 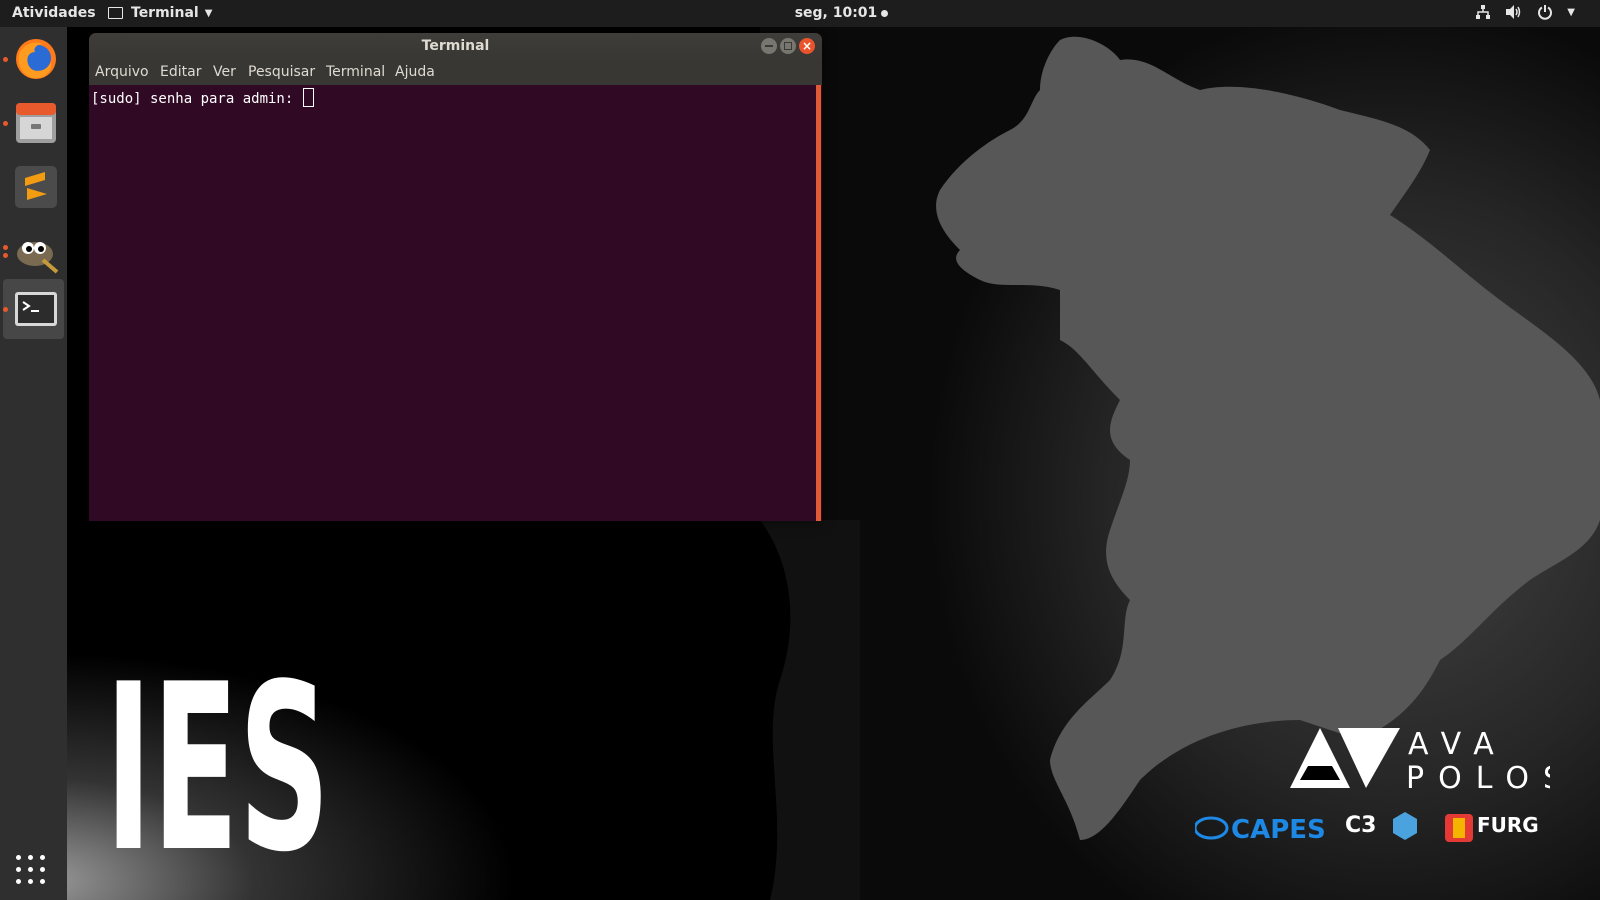 I want to click on dock-item-gimp, so click(x=33, y=251).